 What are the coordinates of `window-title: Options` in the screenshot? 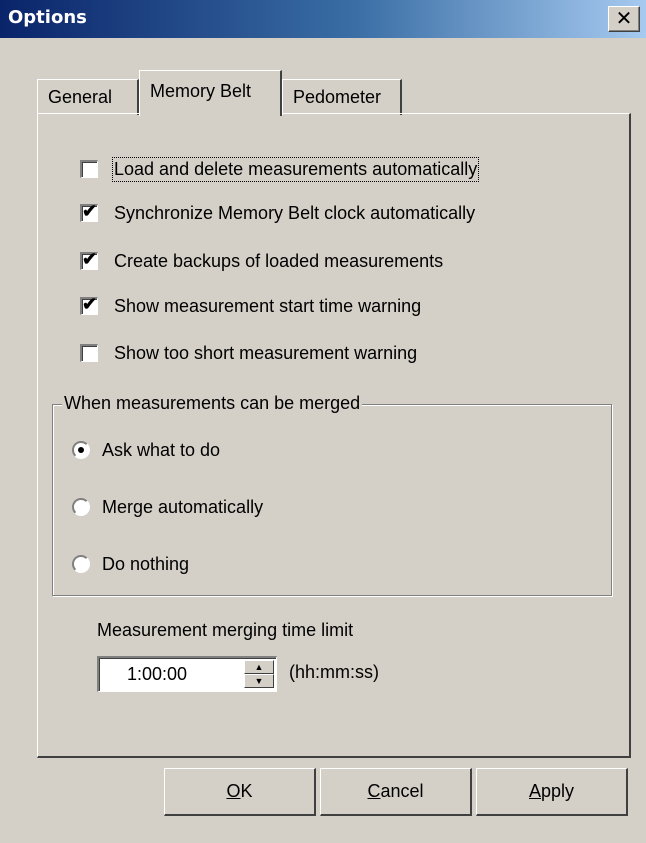 It's located at (47, 17).